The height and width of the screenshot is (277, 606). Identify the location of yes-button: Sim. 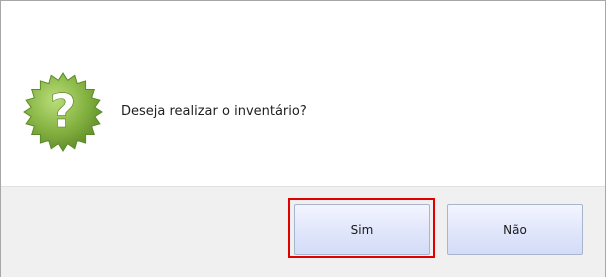
(362, 229).